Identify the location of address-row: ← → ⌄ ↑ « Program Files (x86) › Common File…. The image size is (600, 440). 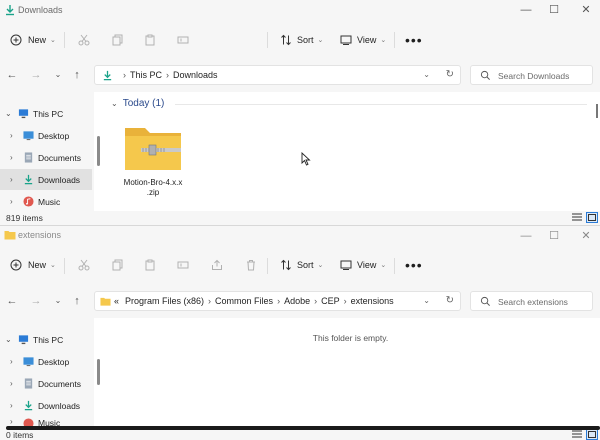
(300, 301).